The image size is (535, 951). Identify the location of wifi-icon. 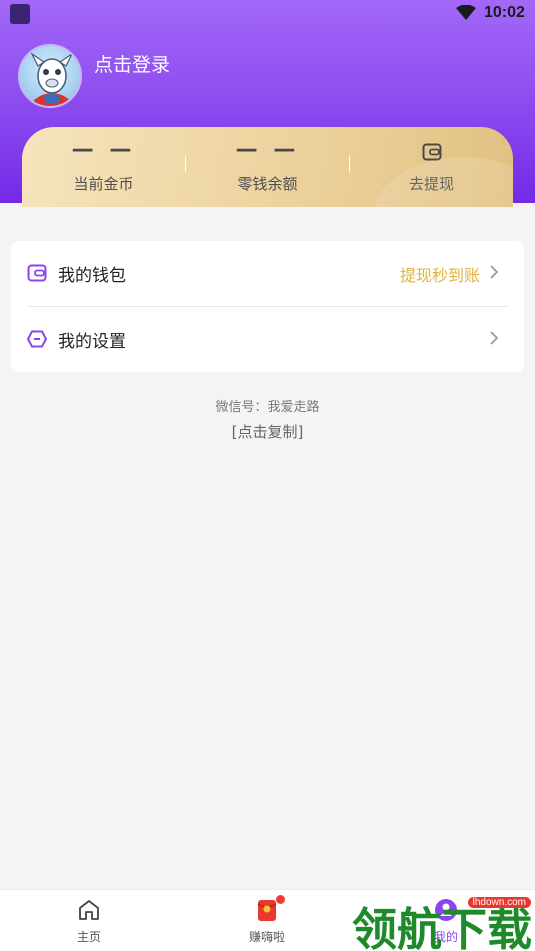
(466, 12).